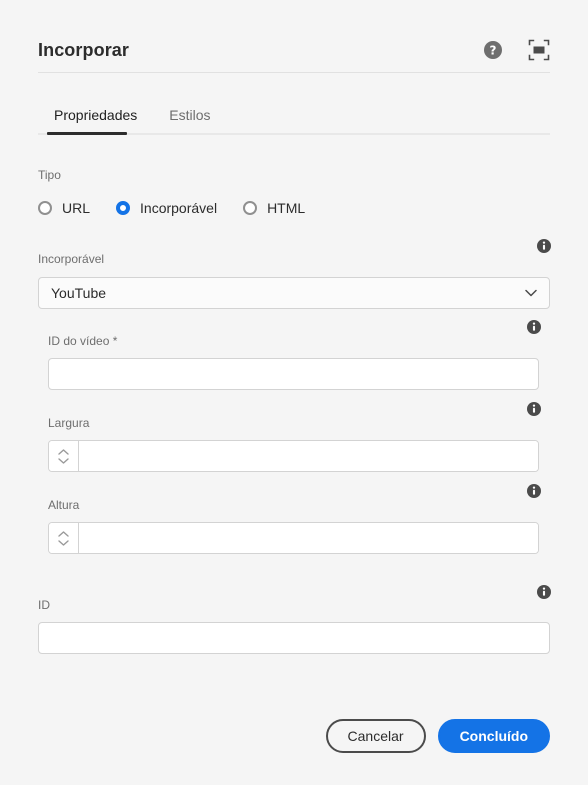 The width and height of the screenshot is (588, 785). I want to click on type-radio-group: URL Incorporável HTML, so click(171, 208).